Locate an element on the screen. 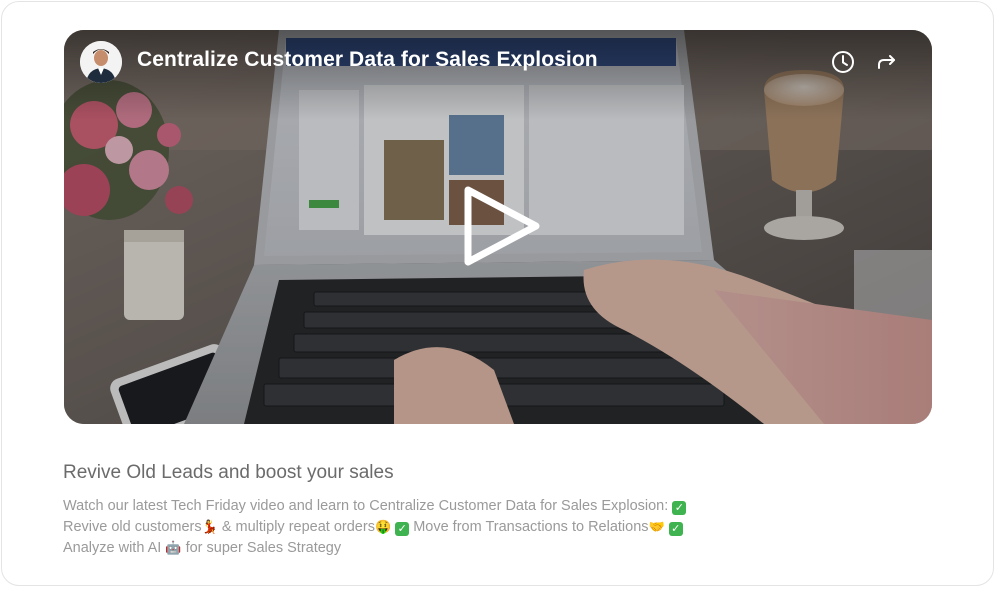  clock-icon is located at coordinates (843, 62).